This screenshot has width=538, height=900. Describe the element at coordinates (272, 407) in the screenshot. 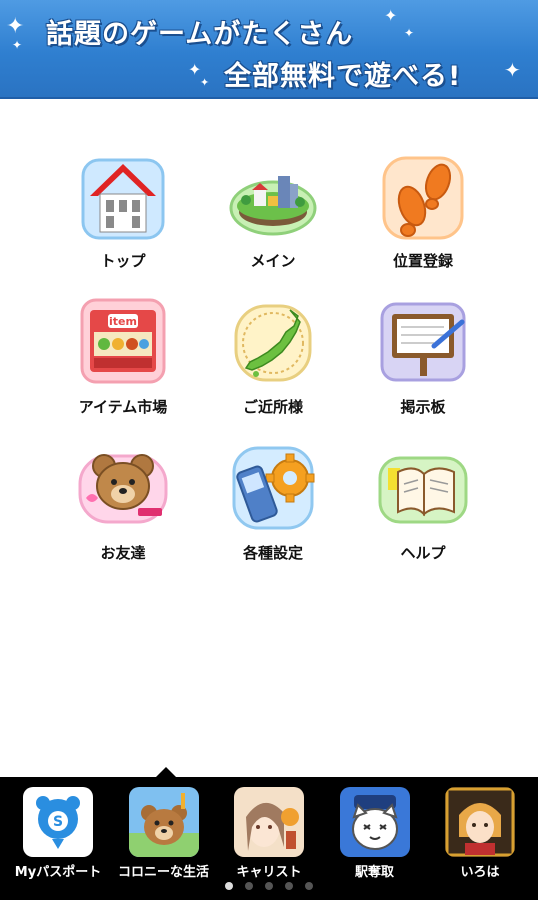

I see `menu-item-label: ご近所様` at that location.